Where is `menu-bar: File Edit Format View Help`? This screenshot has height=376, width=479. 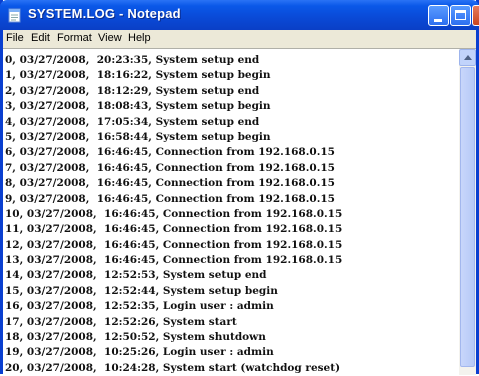 menu-bar: File Edit Format View Help is located at coordinates (239, 39).